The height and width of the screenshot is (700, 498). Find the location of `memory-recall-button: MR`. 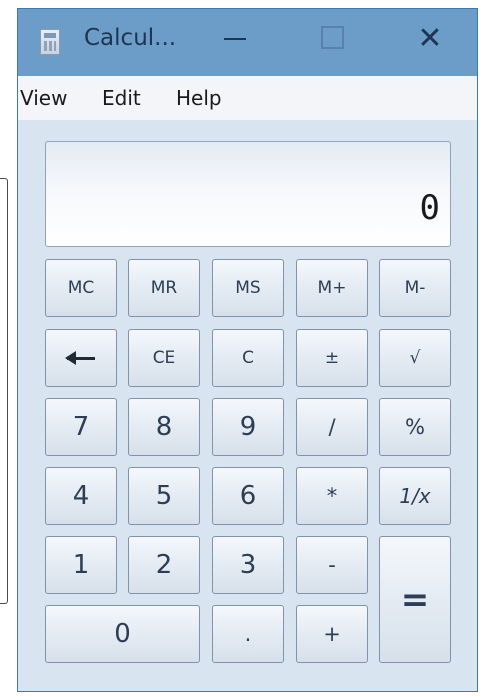

memory-recall-button: MR is located at coordinates (164, 288).